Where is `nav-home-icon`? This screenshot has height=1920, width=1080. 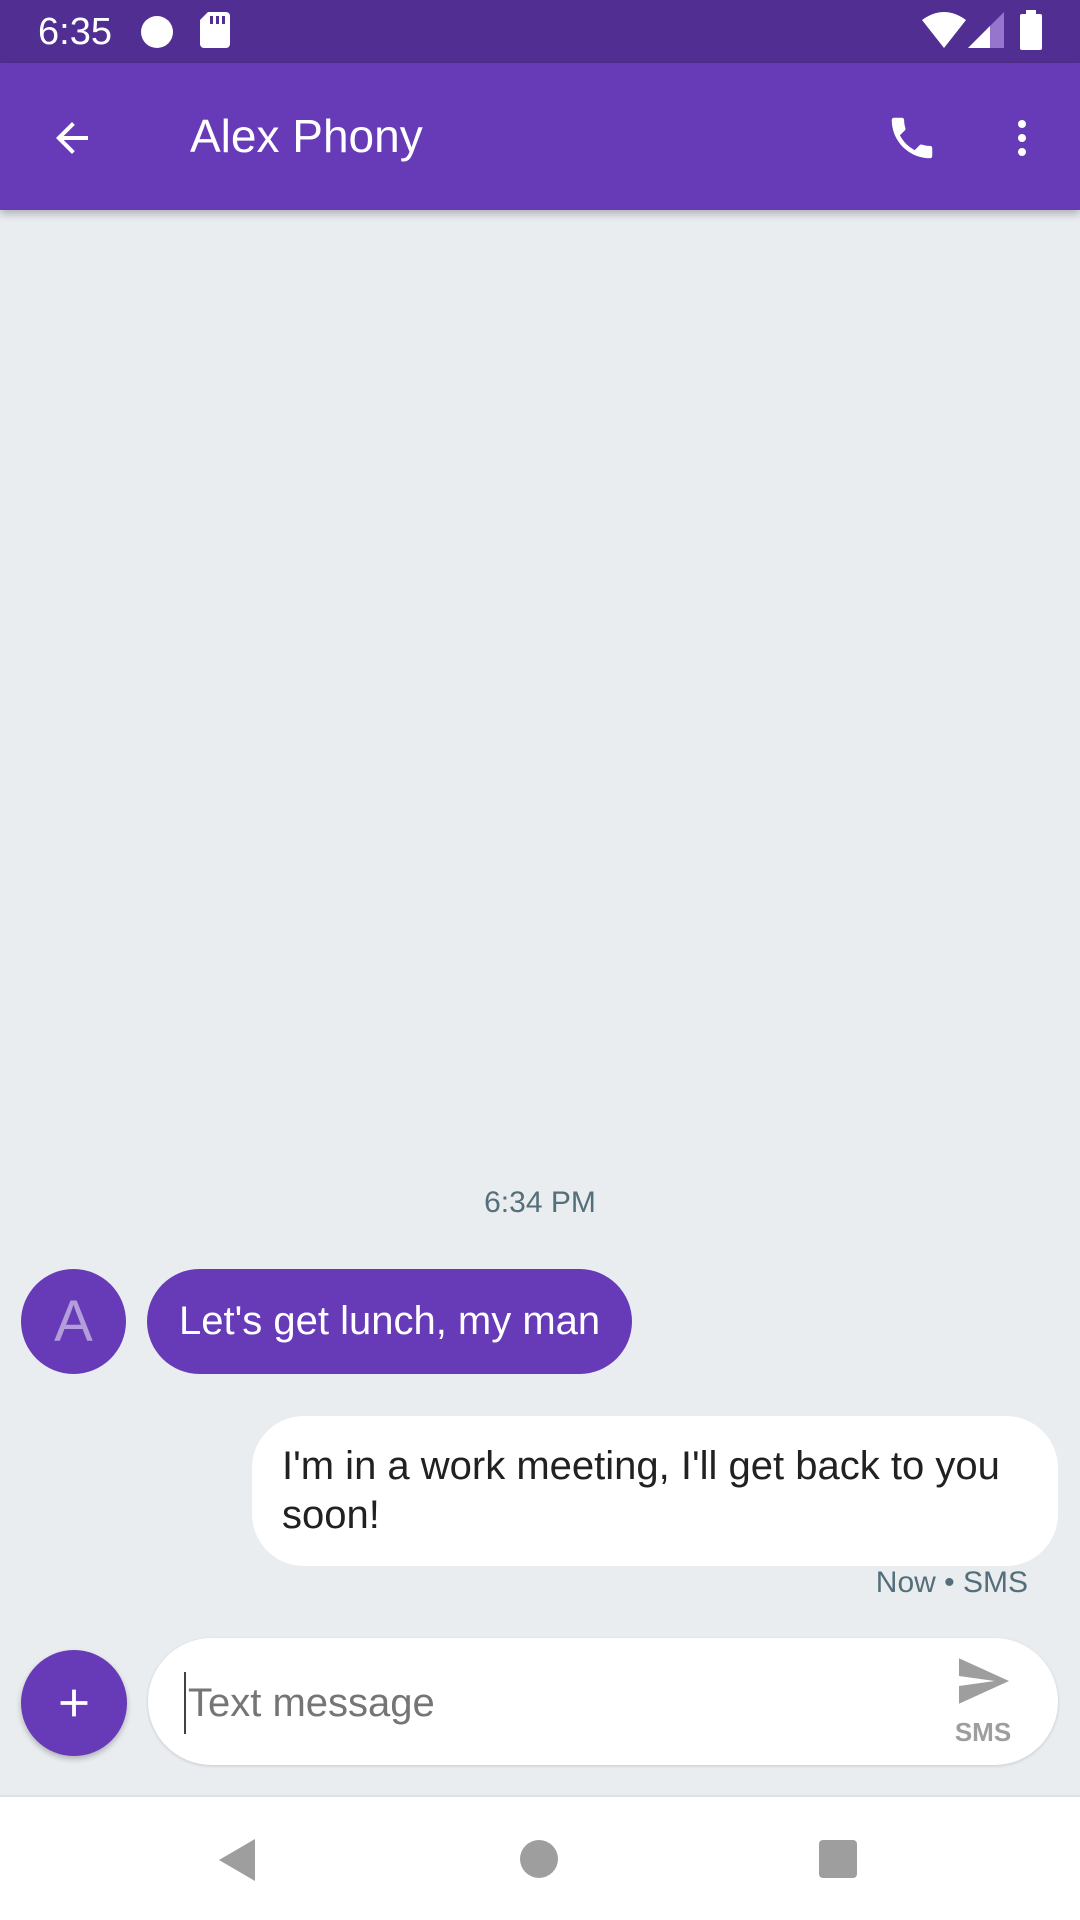
nav-home-icon is located at coordinates (539, 1859).